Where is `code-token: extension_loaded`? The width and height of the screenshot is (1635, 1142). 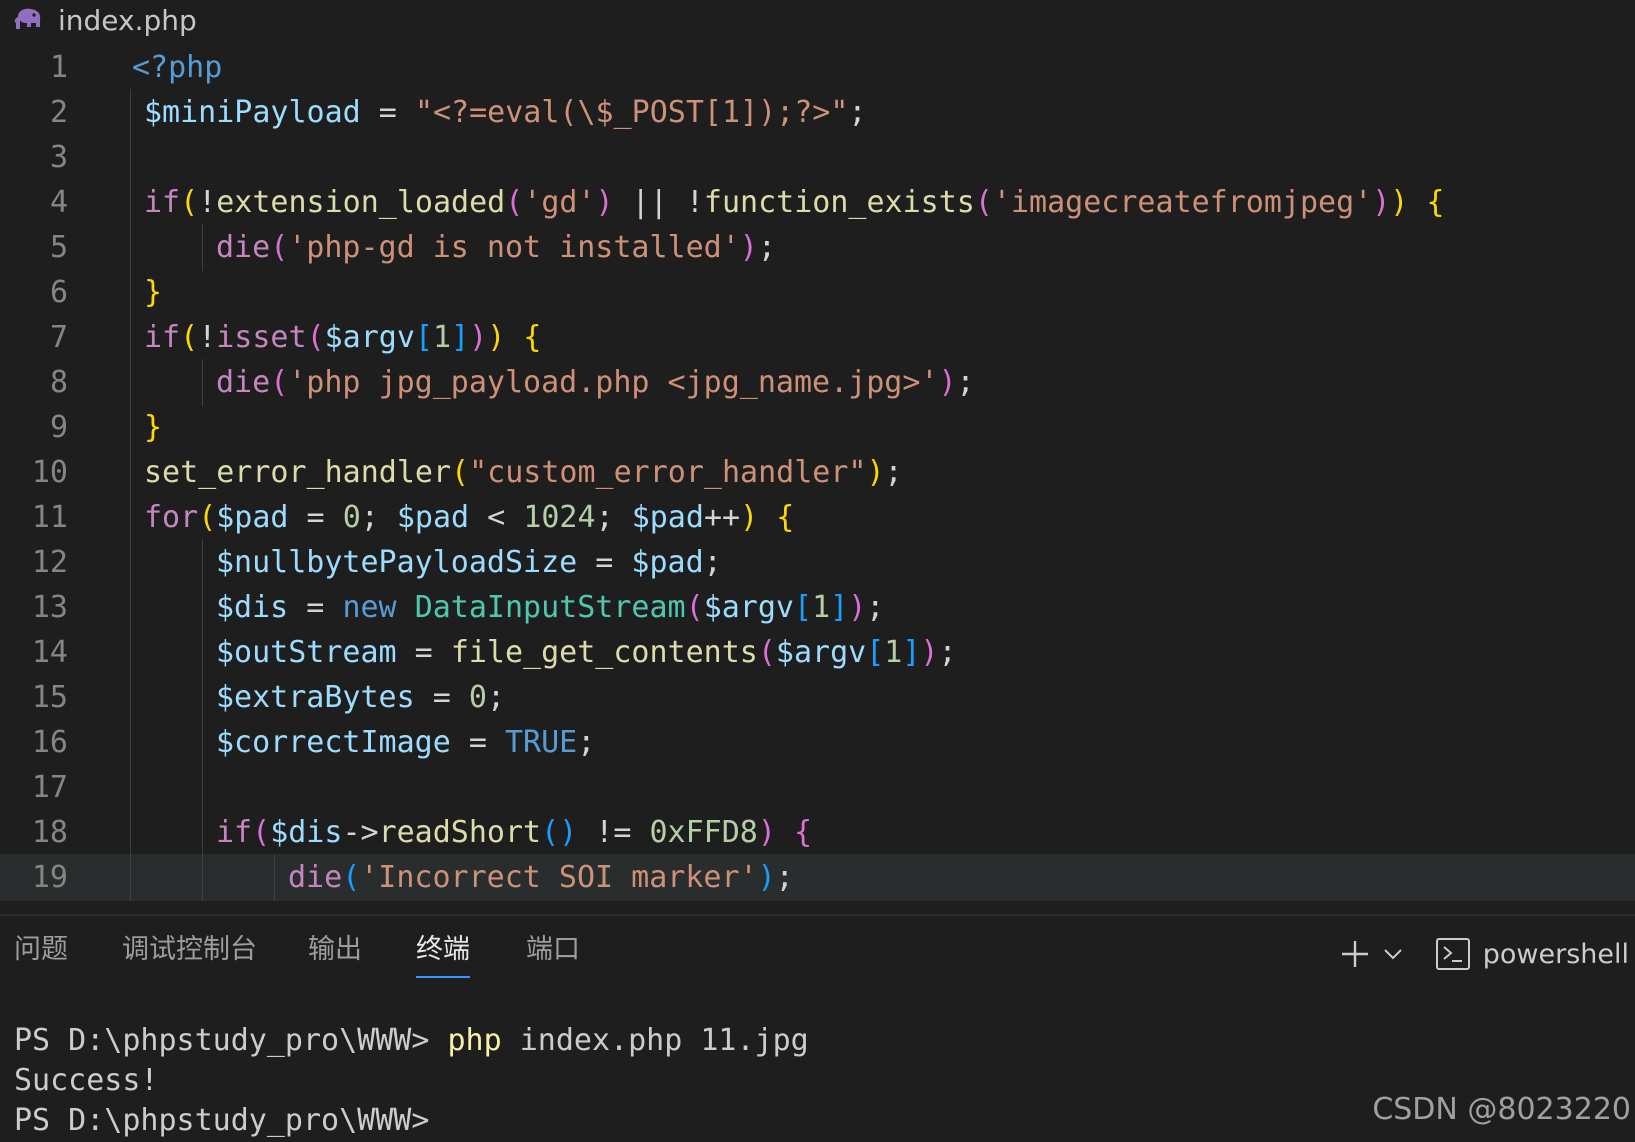 code-token: extension_loaded is located at coordinates (361, 202).